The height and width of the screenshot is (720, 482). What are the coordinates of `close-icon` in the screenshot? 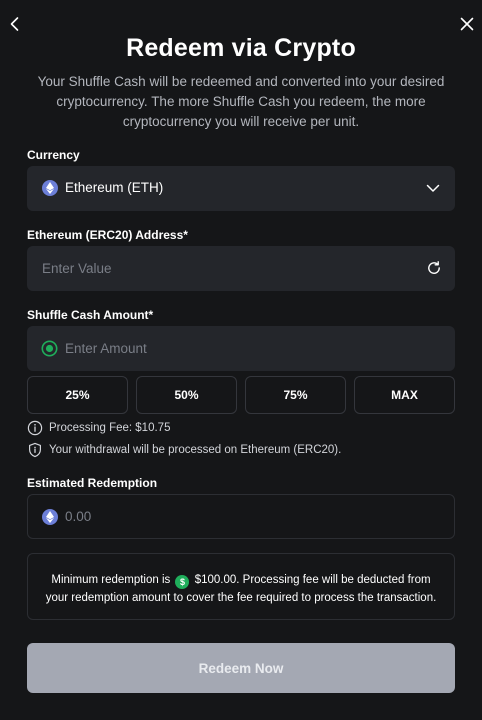 It's located at (467, 24).